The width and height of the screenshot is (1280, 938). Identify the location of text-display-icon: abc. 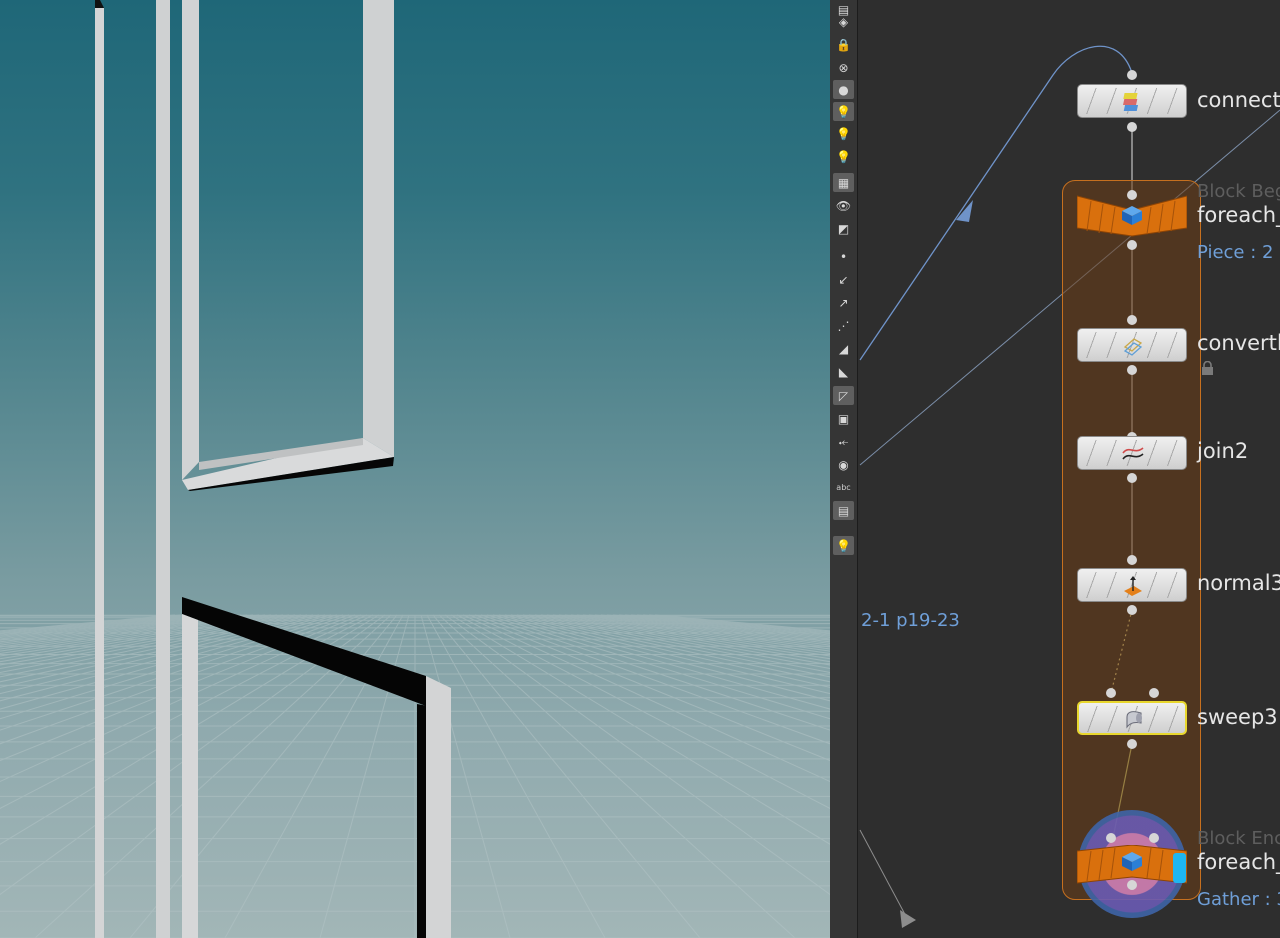
(843, 487).